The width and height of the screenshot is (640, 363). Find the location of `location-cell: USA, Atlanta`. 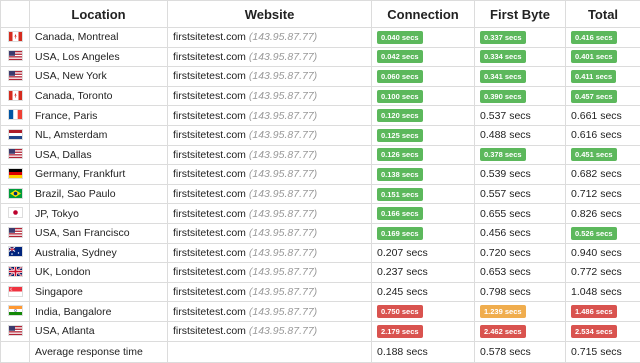

location-cell: USA, Atlanta is located at coordinates (99, 331).